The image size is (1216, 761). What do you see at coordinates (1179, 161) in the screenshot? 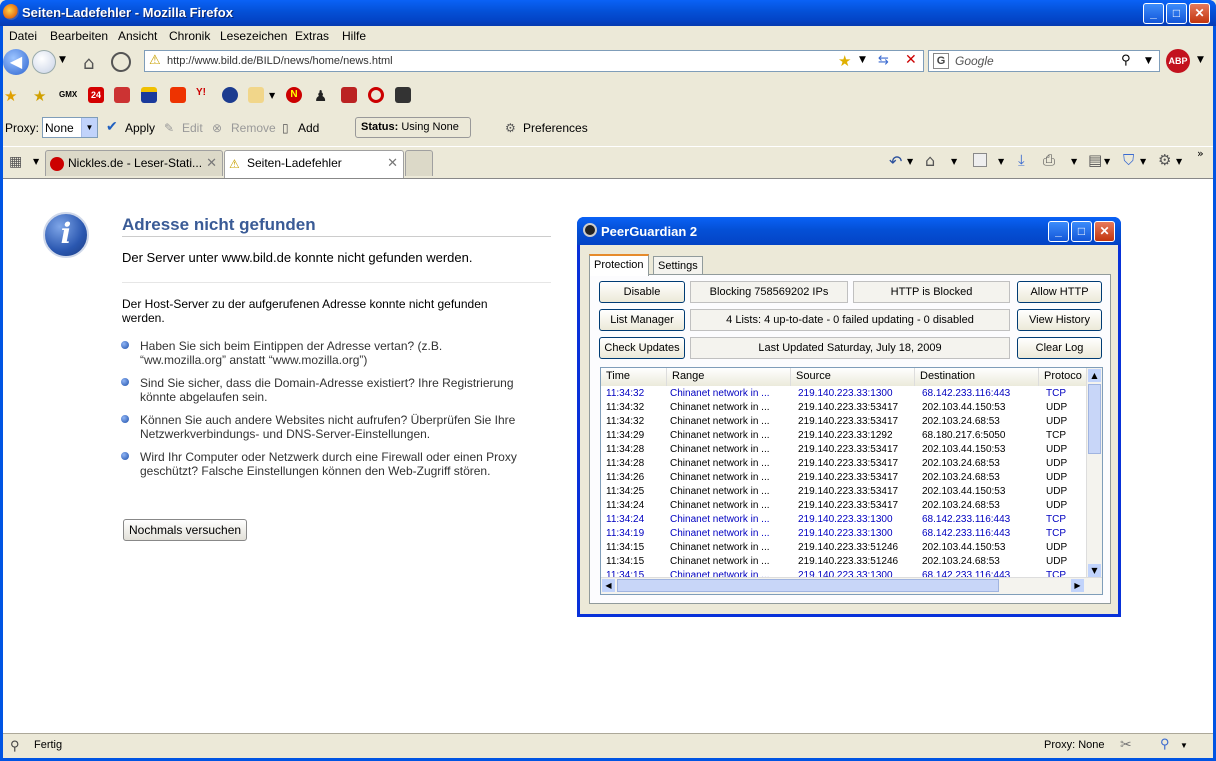
I see `tools-dropdown-icon: ▼` at bounding box center [1179, 161].